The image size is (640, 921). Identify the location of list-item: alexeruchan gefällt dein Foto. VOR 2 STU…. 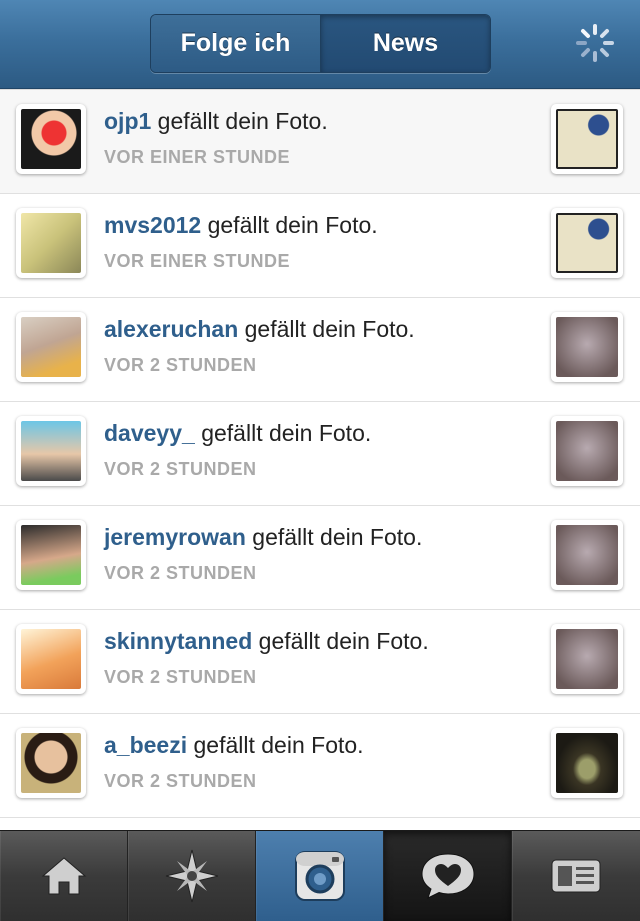
(320, 350).